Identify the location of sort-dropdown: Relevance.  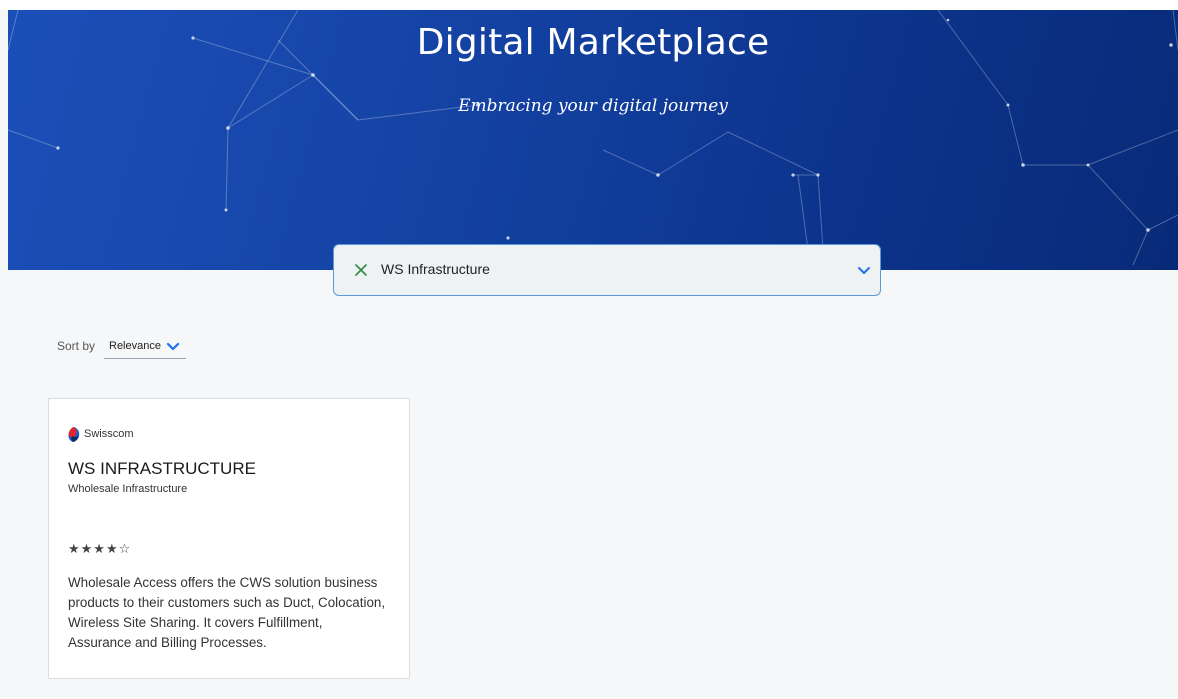
(145, 348).